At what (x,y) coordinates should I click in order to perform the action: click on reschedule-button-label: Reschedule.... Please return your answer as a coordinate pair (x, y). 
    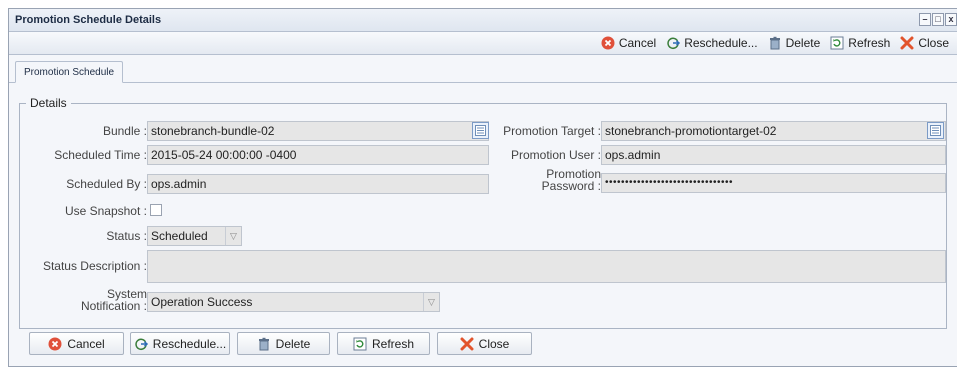
    Looking at the image, I should click on (189, 343).